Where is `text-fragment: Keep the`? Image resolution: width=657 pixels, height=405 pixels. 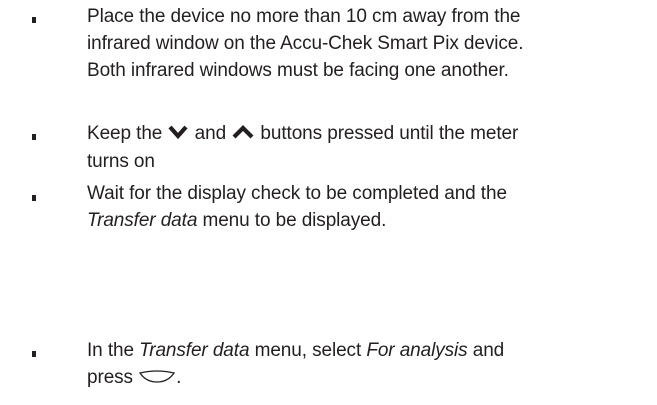
text-fragment: Keep the is located at coordinates (125, 133).